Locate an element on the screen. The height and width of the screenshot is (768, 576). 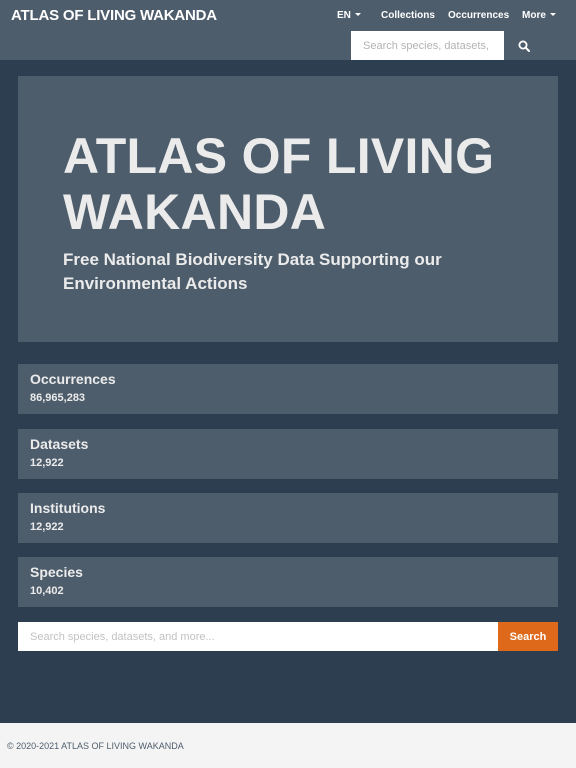
nav-more-dropdown: More is located at coordinates (539, 15).